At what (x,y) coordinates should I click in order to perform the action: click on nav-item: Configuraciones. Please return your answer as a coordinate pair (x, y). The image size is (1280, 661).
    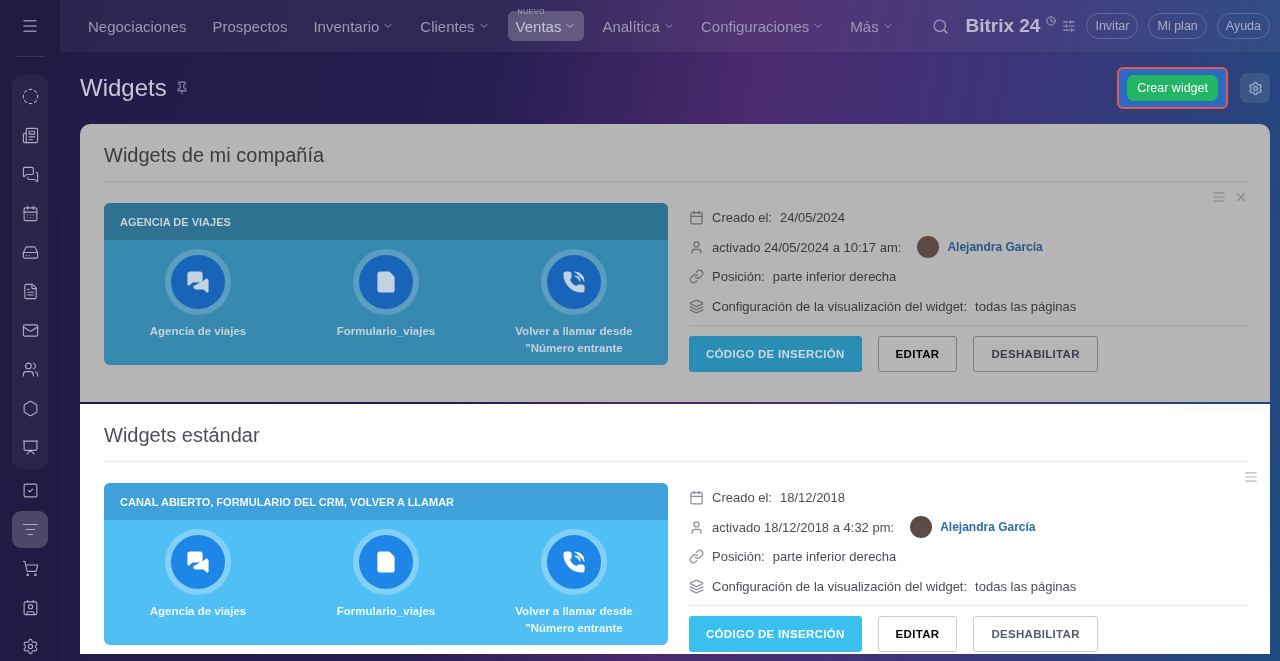
    Looking at the image, I should click on (762, 26).